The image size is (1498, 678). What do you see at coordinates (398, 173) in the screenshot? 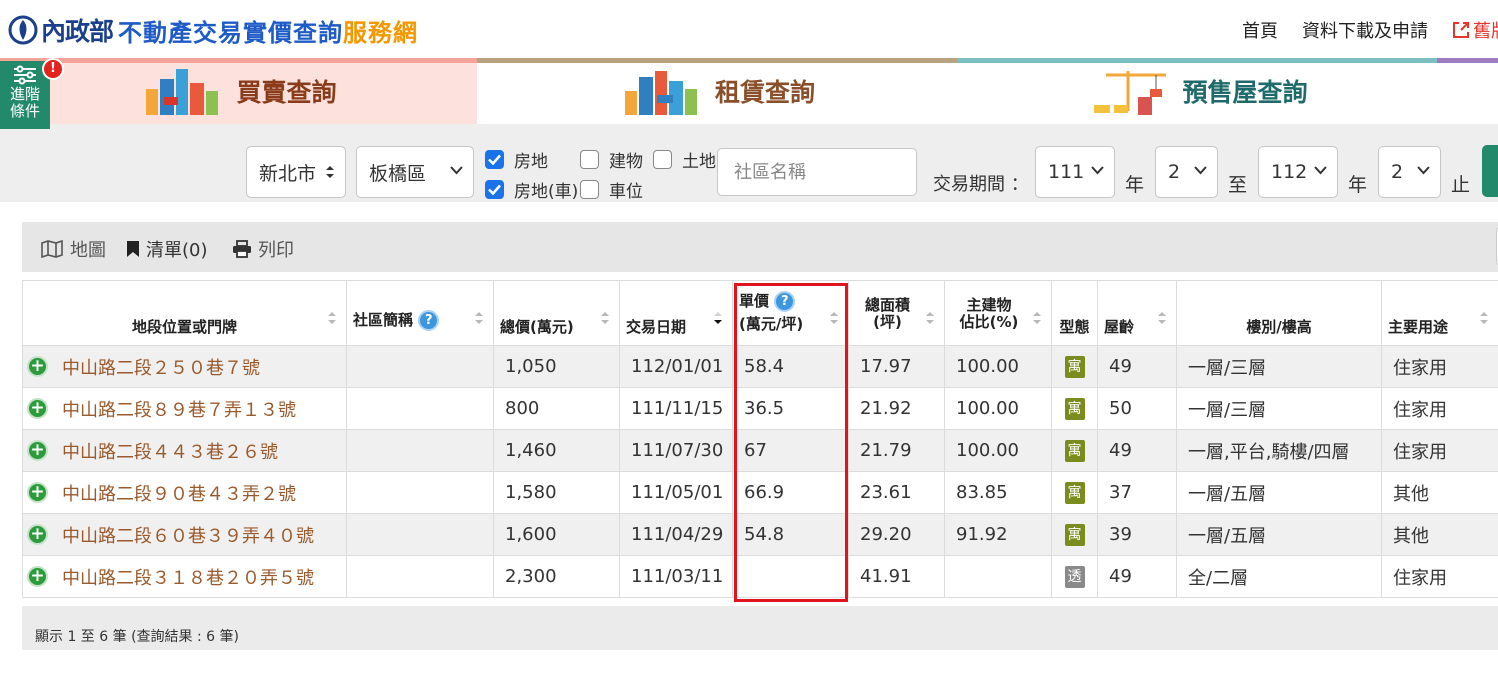
I see `district-value: 板橋區` at bounding box center [398, 173].